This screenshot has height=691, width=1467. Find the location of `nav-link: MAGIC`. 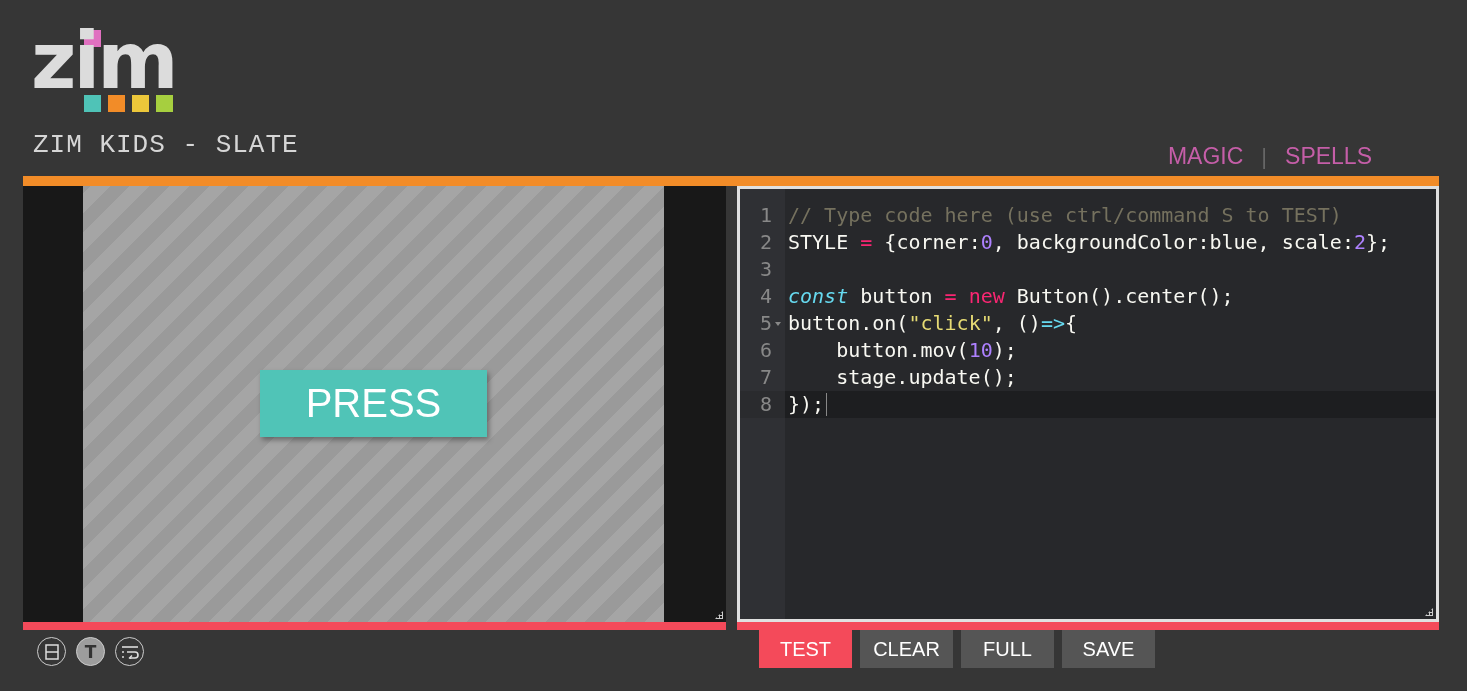

nav-link: MAGIC is located at coordinates (1205, 156).